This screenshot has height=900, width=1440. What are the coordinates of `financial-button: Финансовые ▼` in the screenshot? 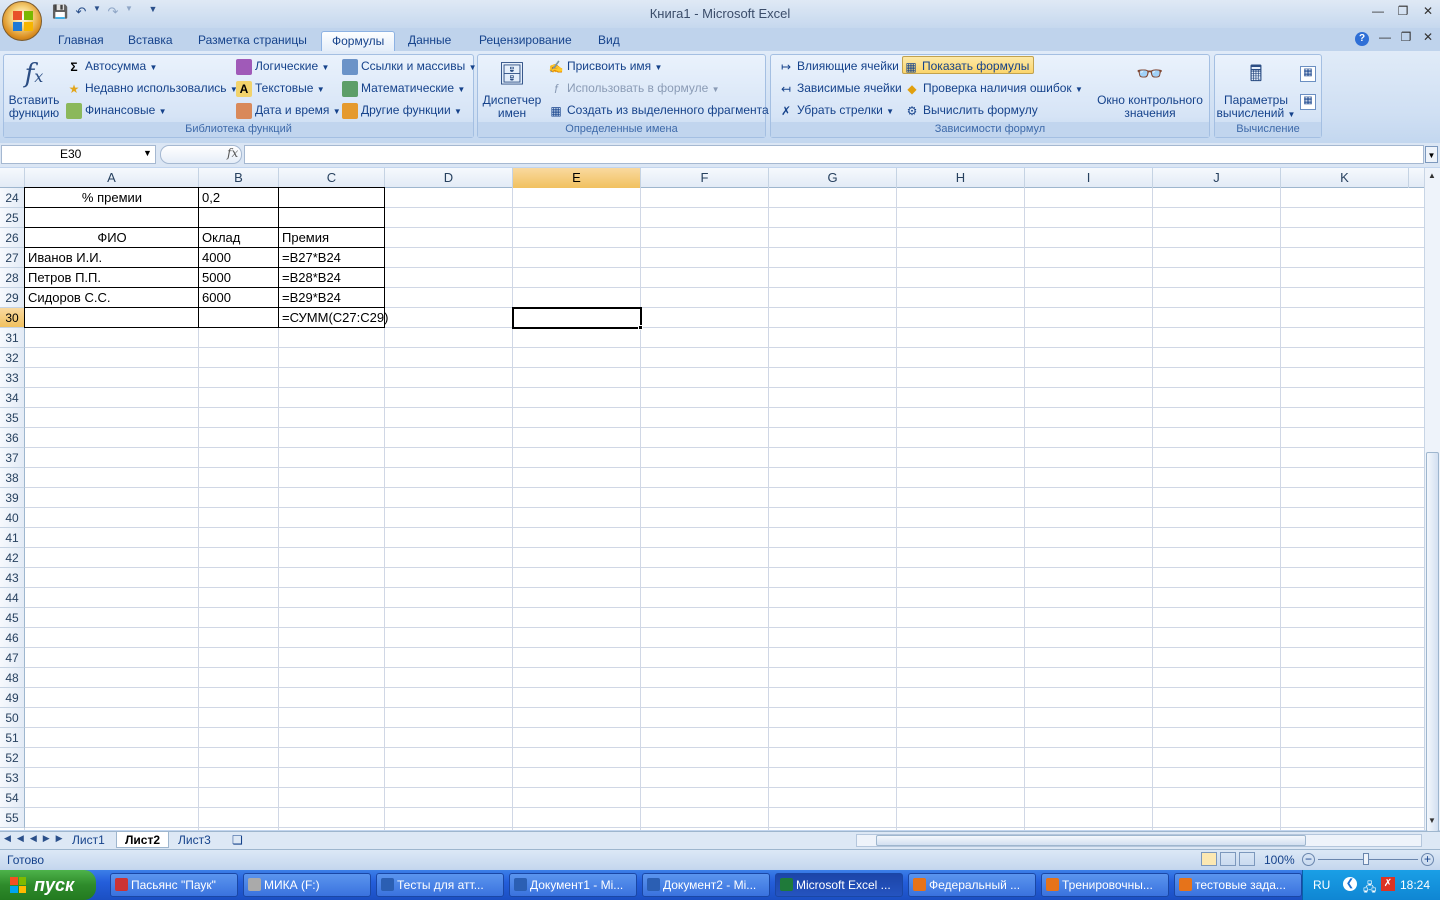 It's located at (116, 110).